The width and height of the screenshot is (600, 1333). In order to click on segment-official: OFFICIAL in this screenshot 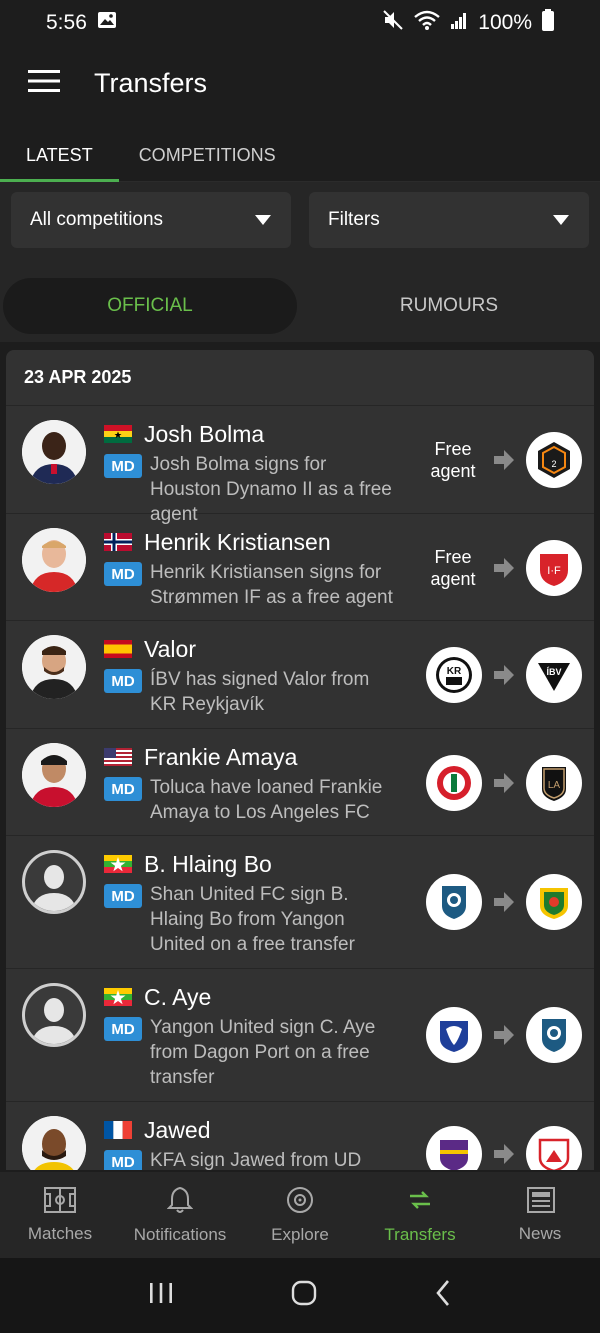, I will do `click(150, 306)`.